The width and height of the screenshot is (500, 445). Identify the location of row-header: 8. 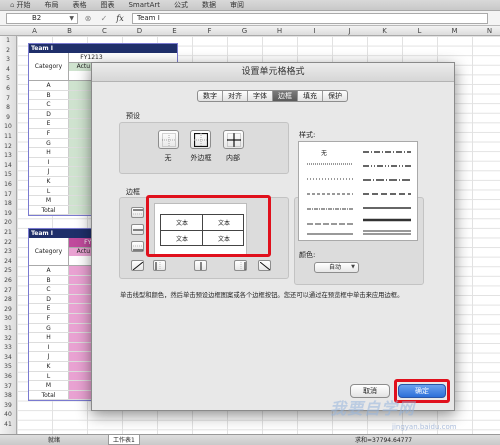
(8, 108).